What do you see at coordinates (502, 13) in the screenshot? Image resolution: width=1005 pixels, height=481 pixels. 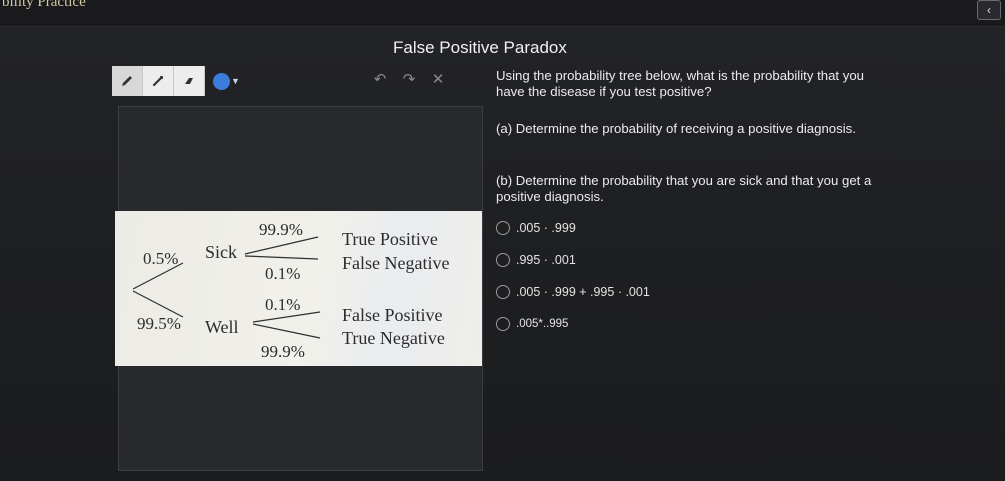 I see `top-bar: bility Practice ‹` at bounding box center [502, 13].